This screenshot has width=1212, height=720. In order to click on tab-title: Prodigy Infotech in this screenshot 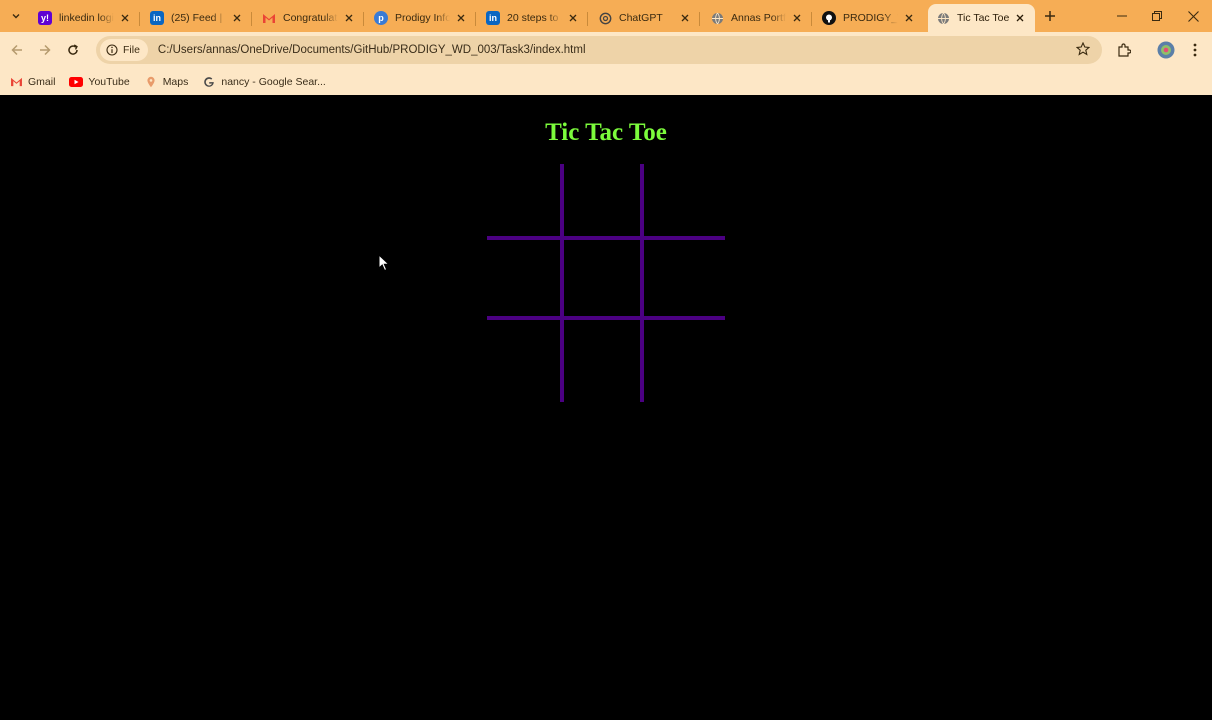, I will do `click(422, 18)`.